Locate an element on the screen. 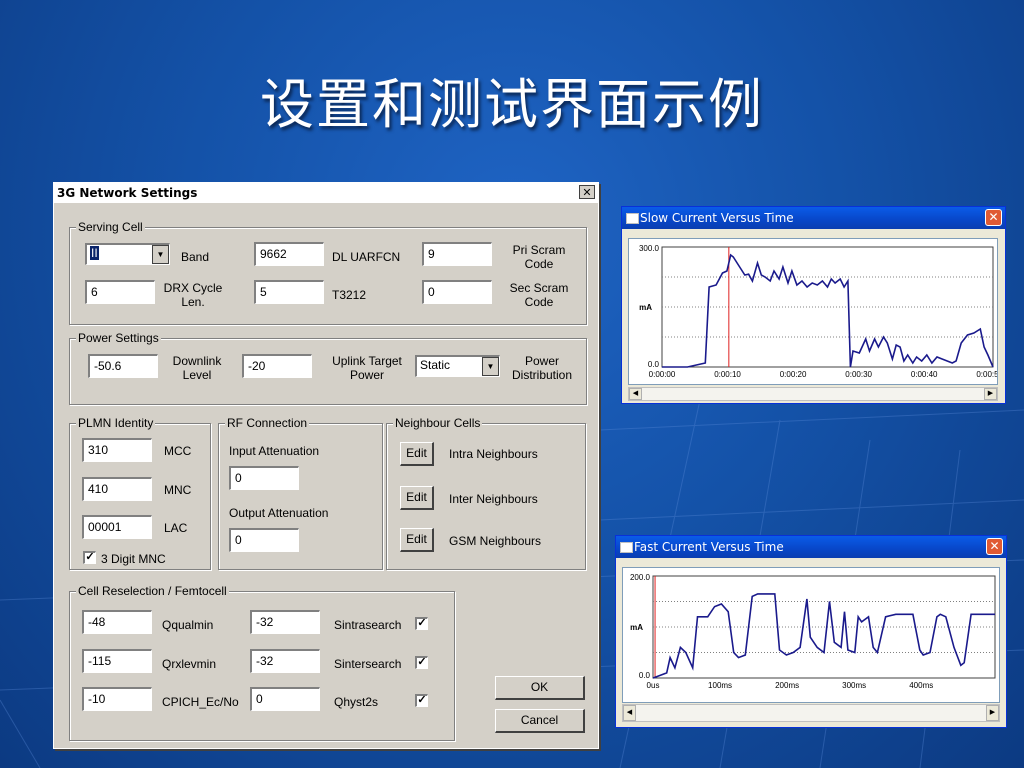 The width and height of the screenshot is (1024, 768). three-digit-mnc-label: 3 Digit MNC is located at coordinates (133, 559).